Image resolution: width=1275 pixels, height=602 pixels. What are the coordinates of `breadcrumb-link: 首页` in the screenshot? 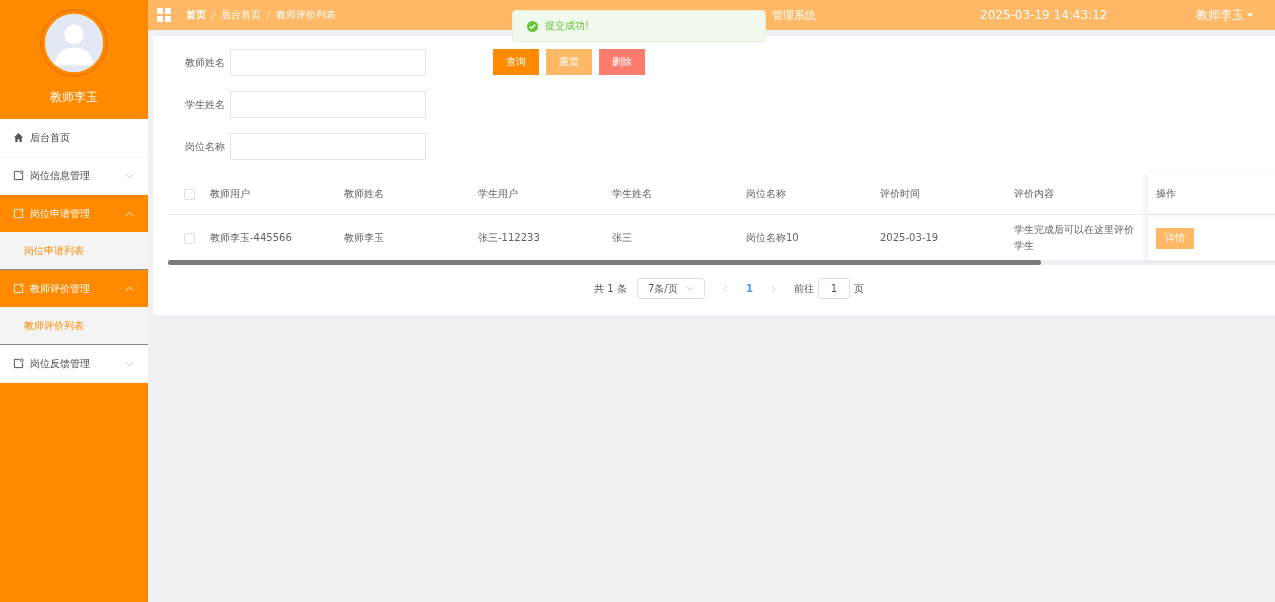 It's located at (196, 15).